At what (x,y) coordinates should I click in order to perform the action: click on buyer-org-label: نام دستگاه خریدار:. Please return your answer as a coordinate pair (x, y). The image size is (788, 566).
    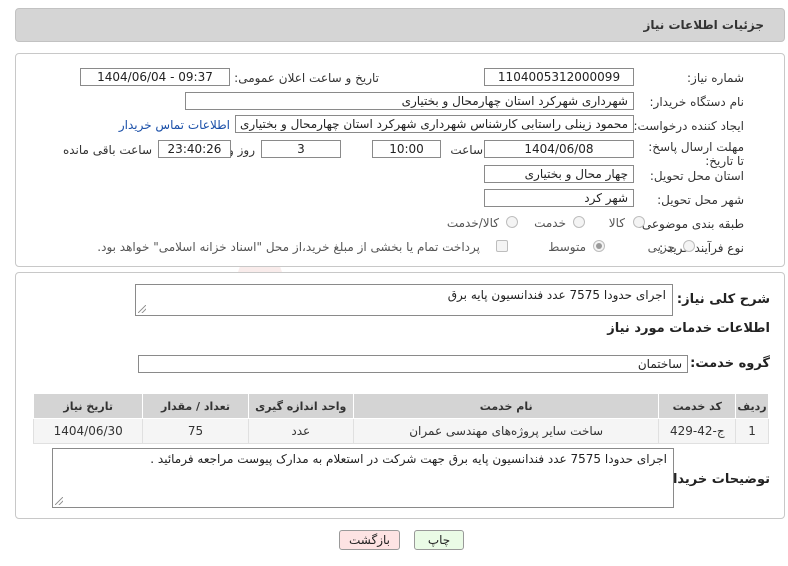
    Looking at the image, I should click on (697, 102).